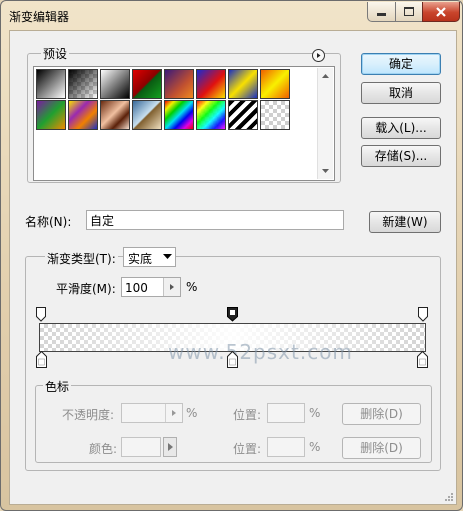 The width and height of the screenshot is (463, 511). Describe the element at coordinates (136, 288) in the screenshot. I see `smoothness-value: 100` at that location.